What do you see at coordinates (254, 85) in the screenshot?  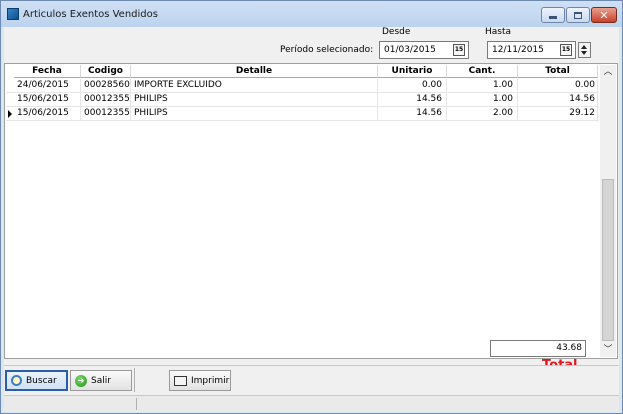 I see `cell-detalle: IMPORTE EXCLUIDO` at bounding box center [254, 85].